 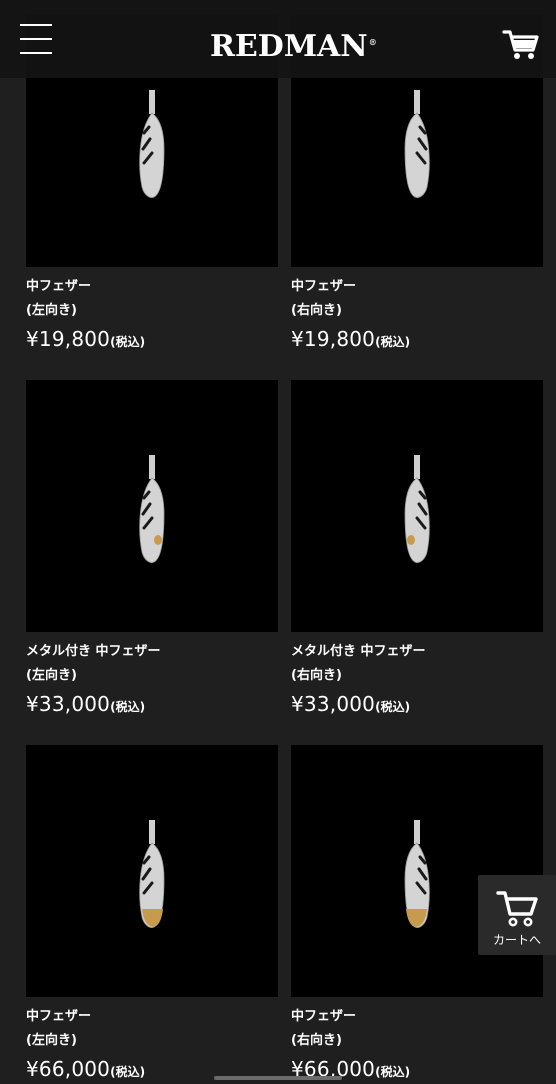 I want to click on hamburger-menu-icon, so click(x=36, y=41).